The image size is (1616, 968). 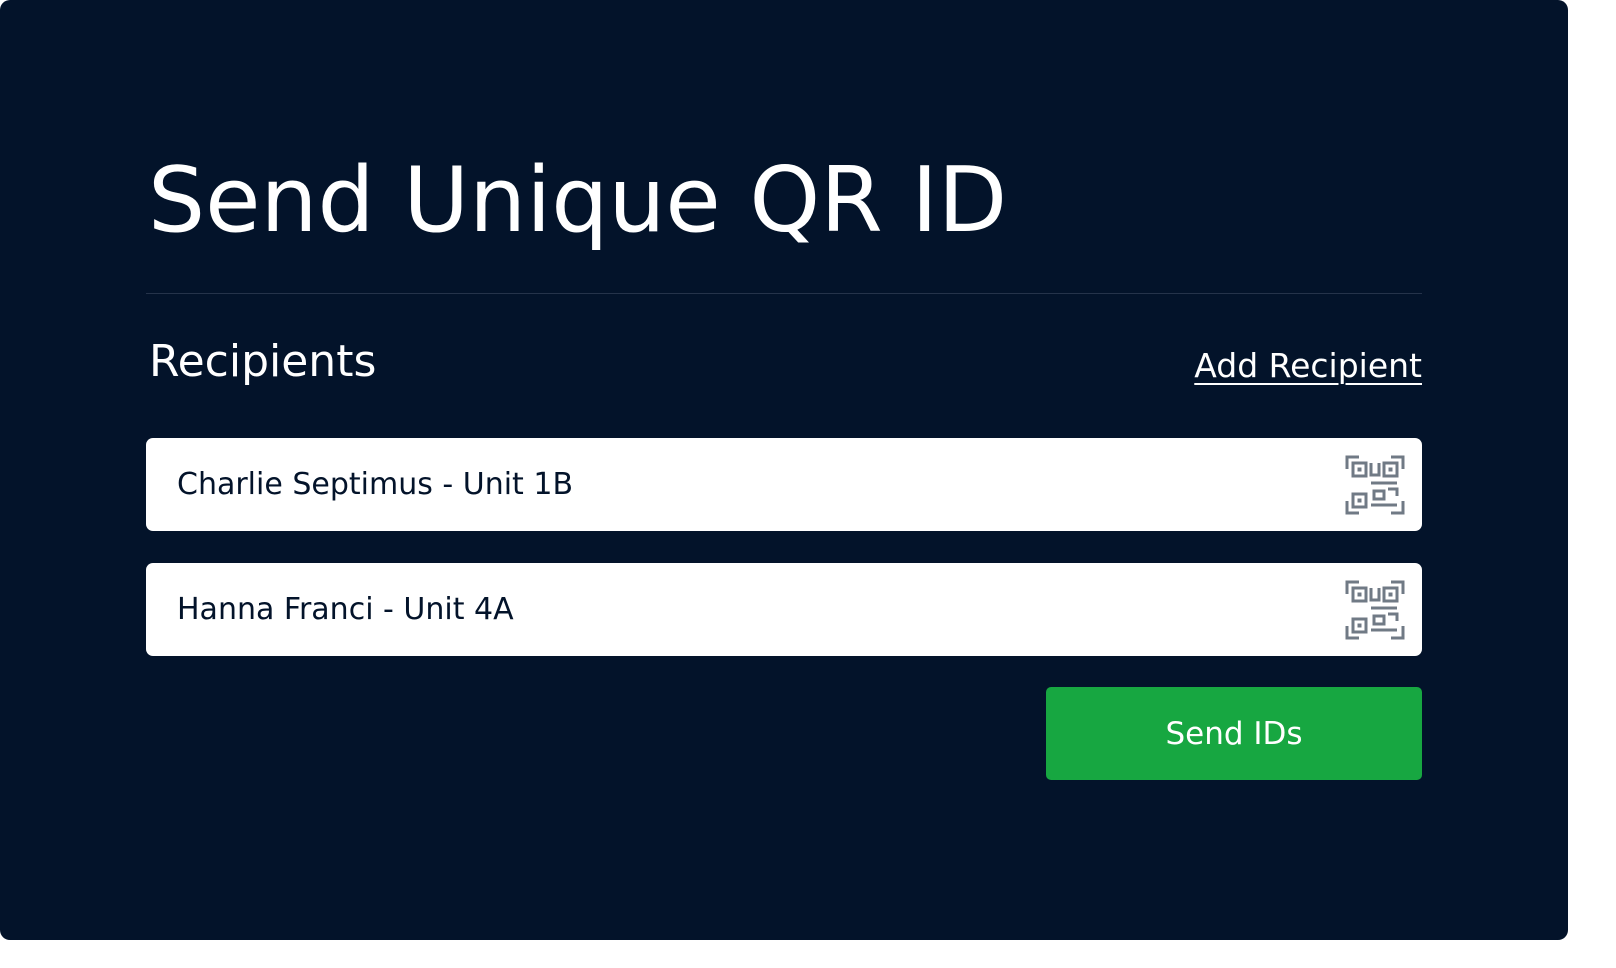 What do you see at coordinates (1234, 733) in the screenshot?
I see `send-ids-button: Send IDs` at bounding box center [1234, 733].